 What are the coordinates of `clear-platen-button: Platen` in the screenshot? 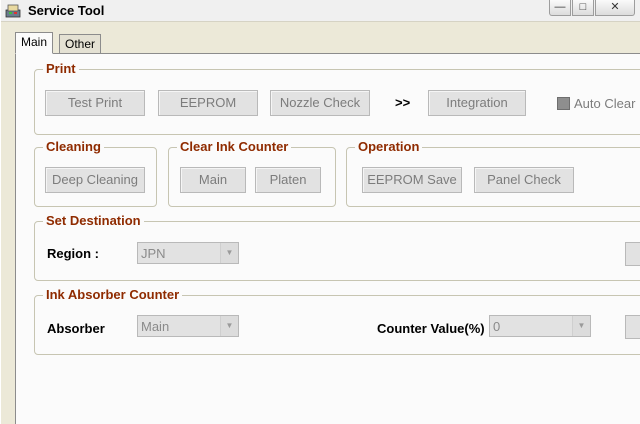 It's located at (288, 180).